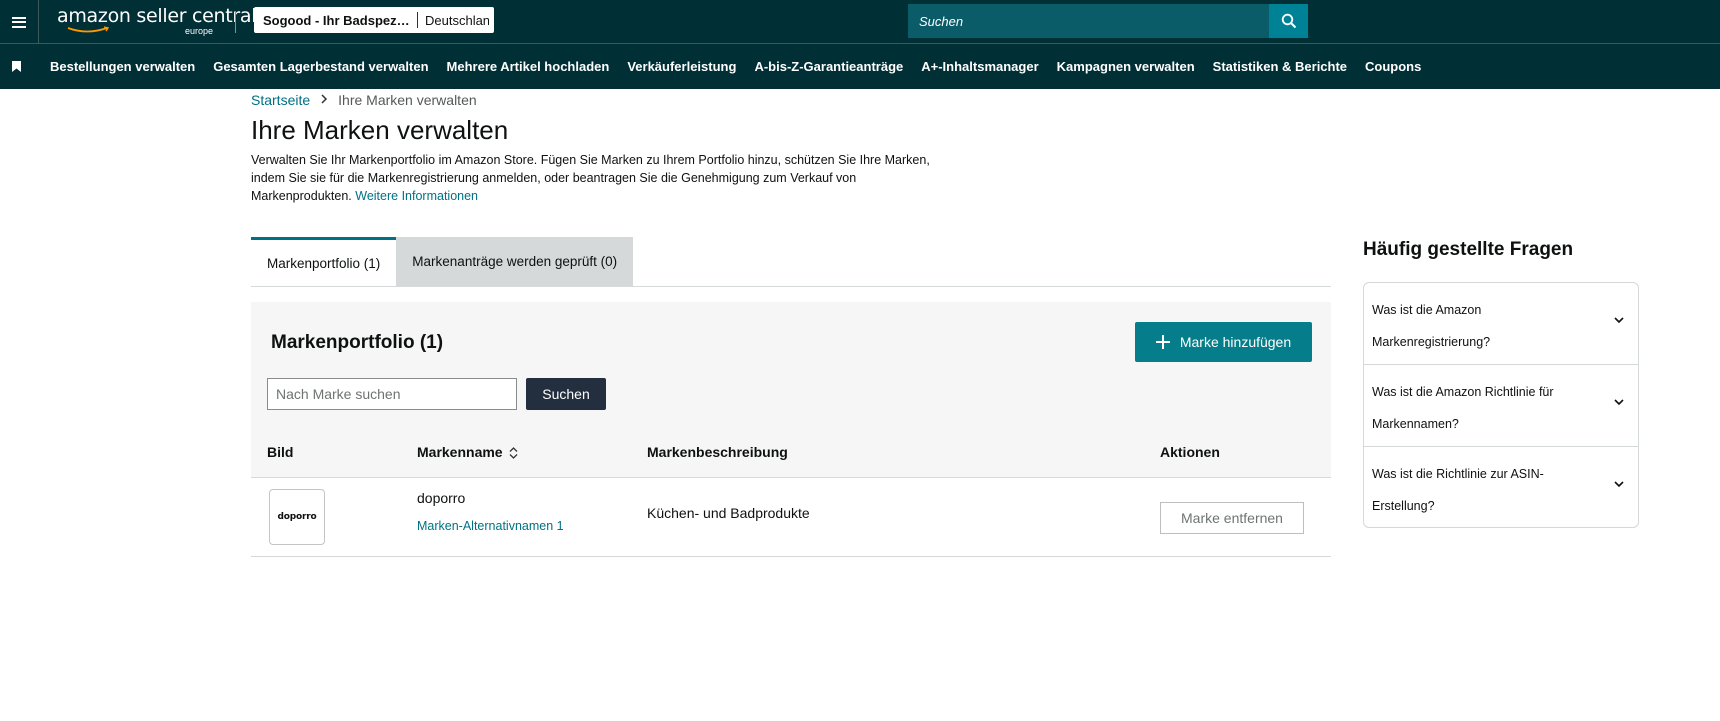  Describe the element at coordinates (1431, 326) in the screenshot. I see `faq-question: Was ist die Amazon Markenregistrierung?` at that location.